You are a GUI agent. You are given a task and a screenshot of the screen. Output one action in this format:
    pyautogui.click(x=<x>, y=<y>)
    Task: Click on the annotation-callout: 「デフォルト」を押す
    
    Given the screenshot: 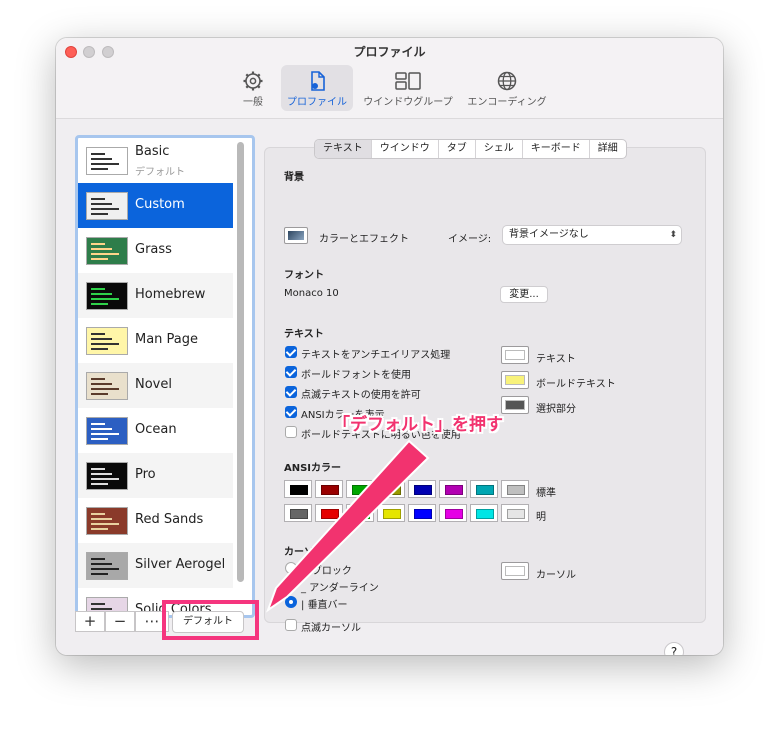 What is the action you would take?
    pyautogui.click(x=418, y=425)
    